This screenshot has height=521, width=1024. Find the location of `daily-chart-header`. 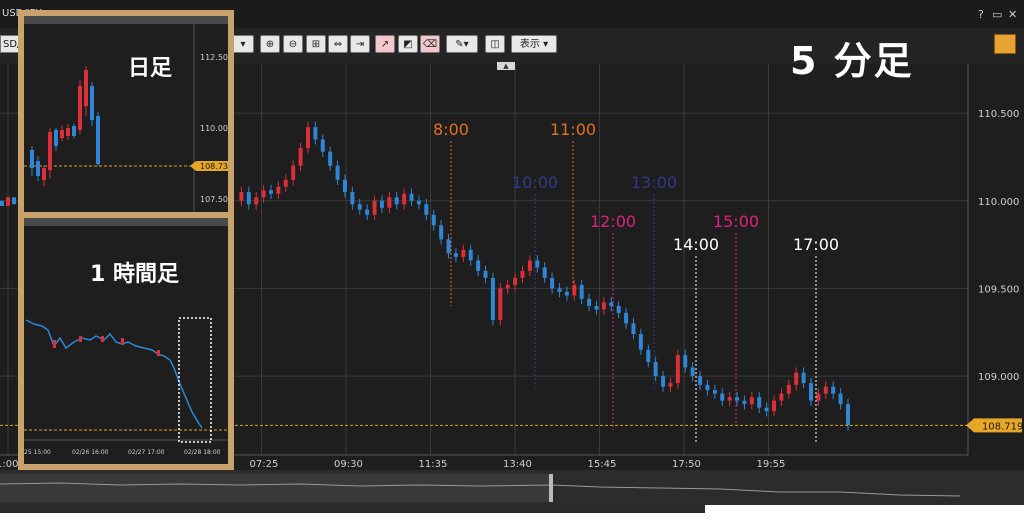

daily-chart-header is located at coordinates (126, 20).